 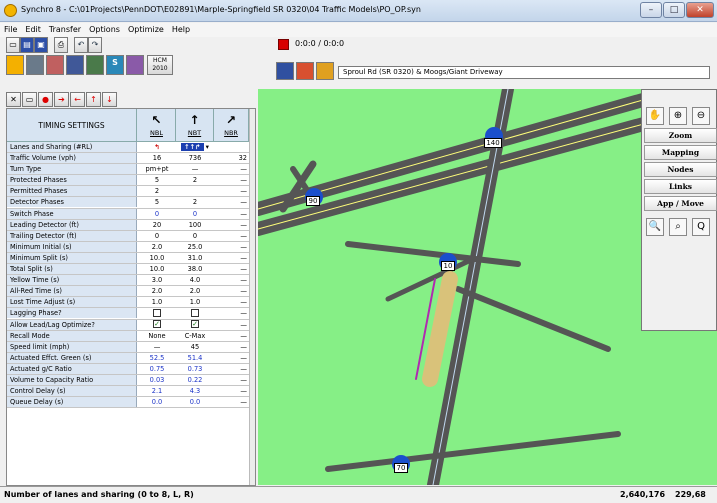 I want to click on grid-row: Permitted Phases 2 —, so click(x=128, y=192).